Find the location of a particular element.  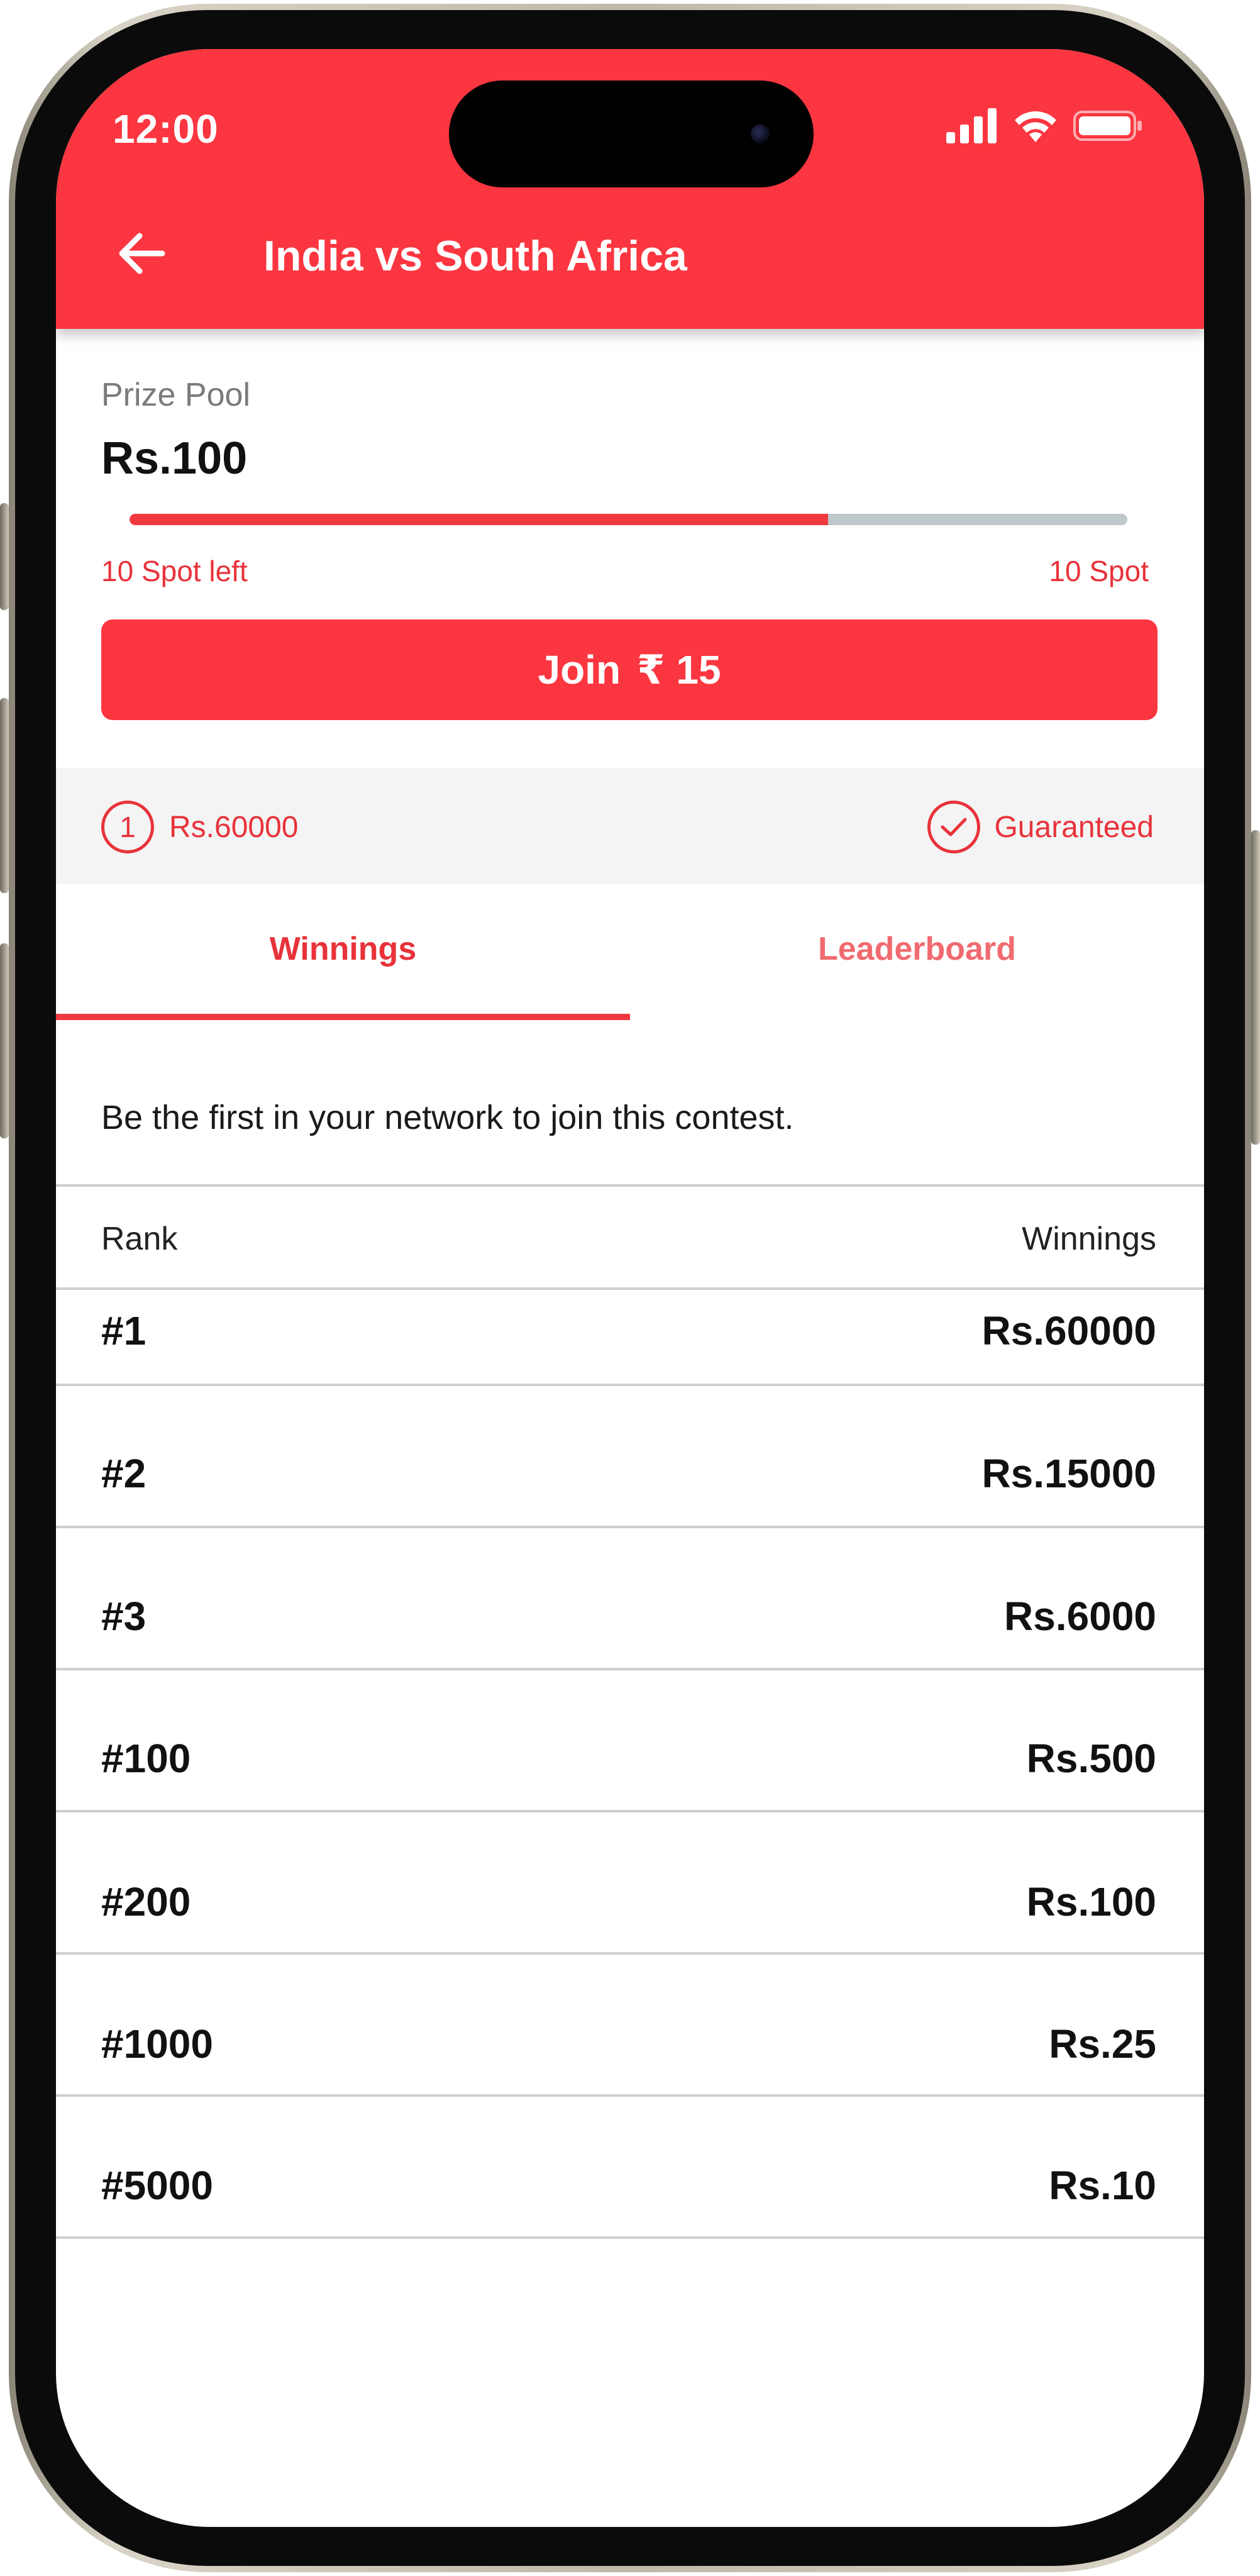

row-amount: Rs.6000 is located at coordinates (1080, 1616).